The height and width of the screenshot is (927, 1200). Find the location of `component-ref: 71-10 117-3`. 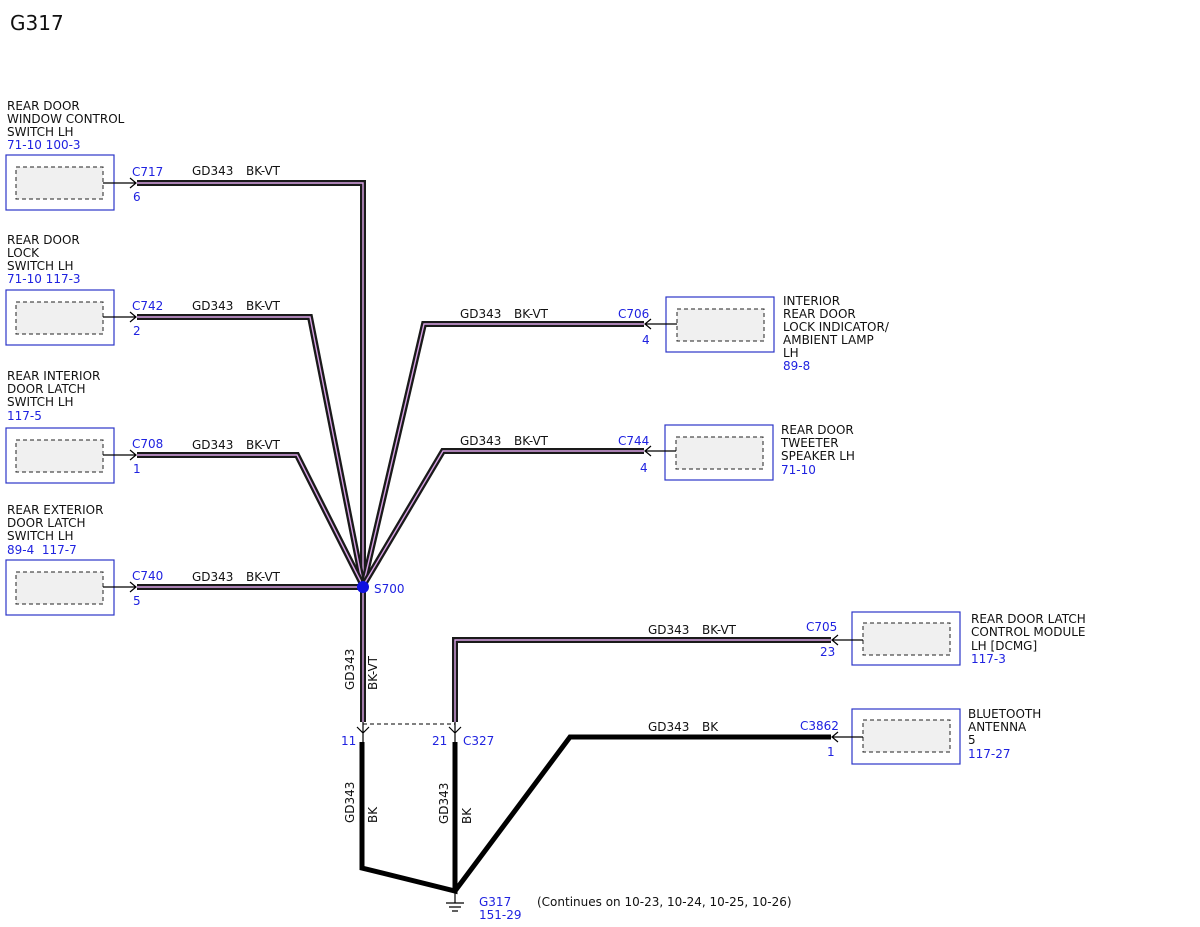

component-ref: 71-10 117-3 is located at coordinates (44, 279).